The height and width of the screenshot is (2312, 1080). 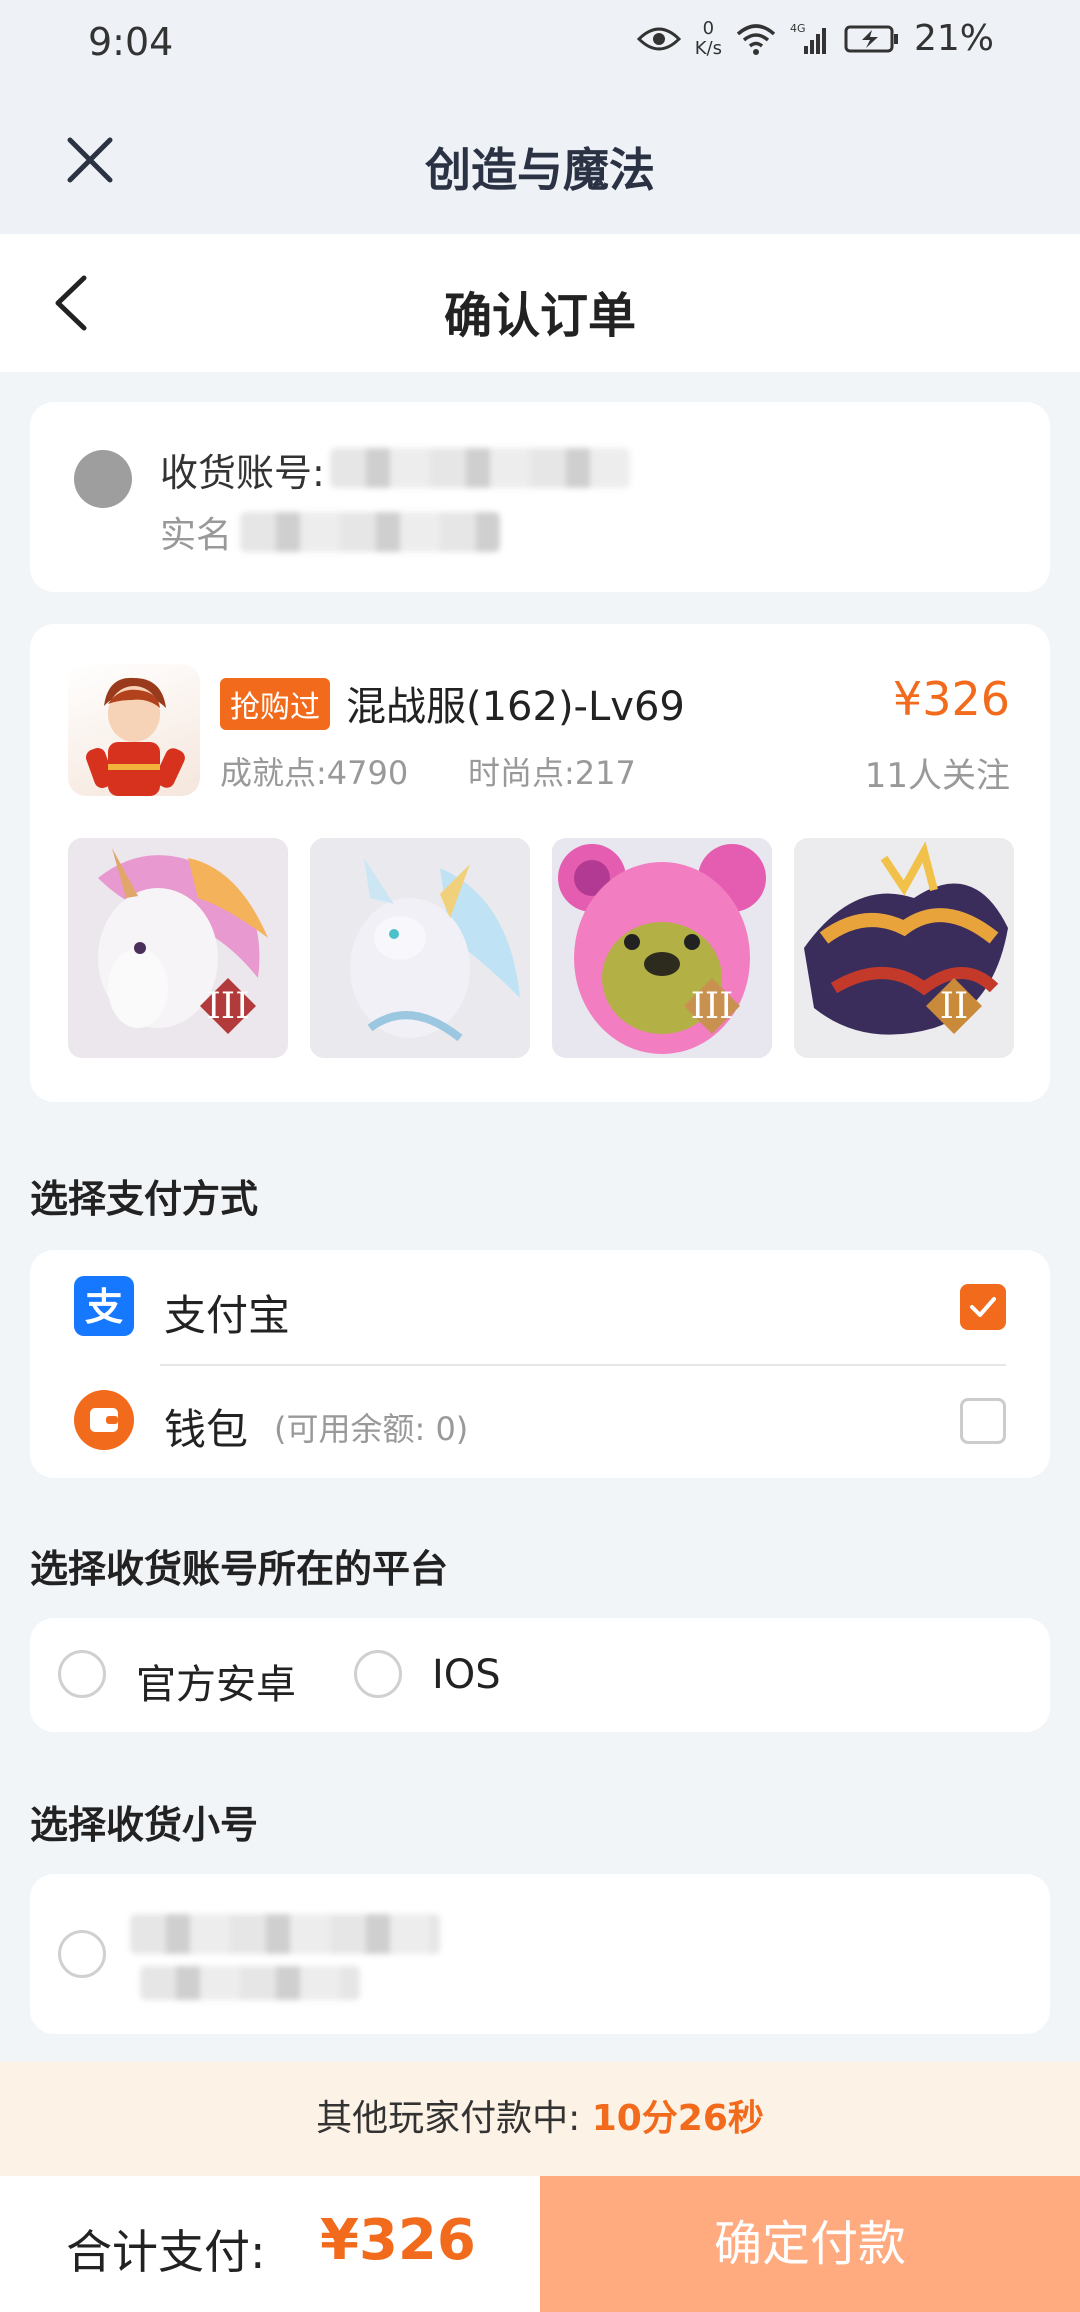 I want to click on alt-account-card, so click(x=540, y=1954).